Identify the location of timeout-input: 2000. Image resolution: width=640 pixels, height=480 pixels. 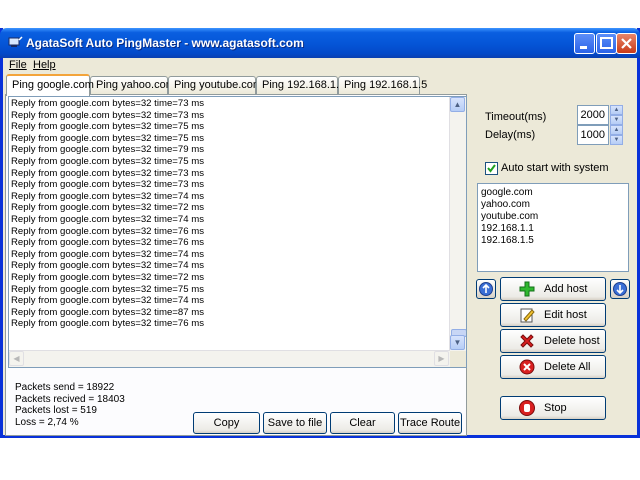
(593, 115).